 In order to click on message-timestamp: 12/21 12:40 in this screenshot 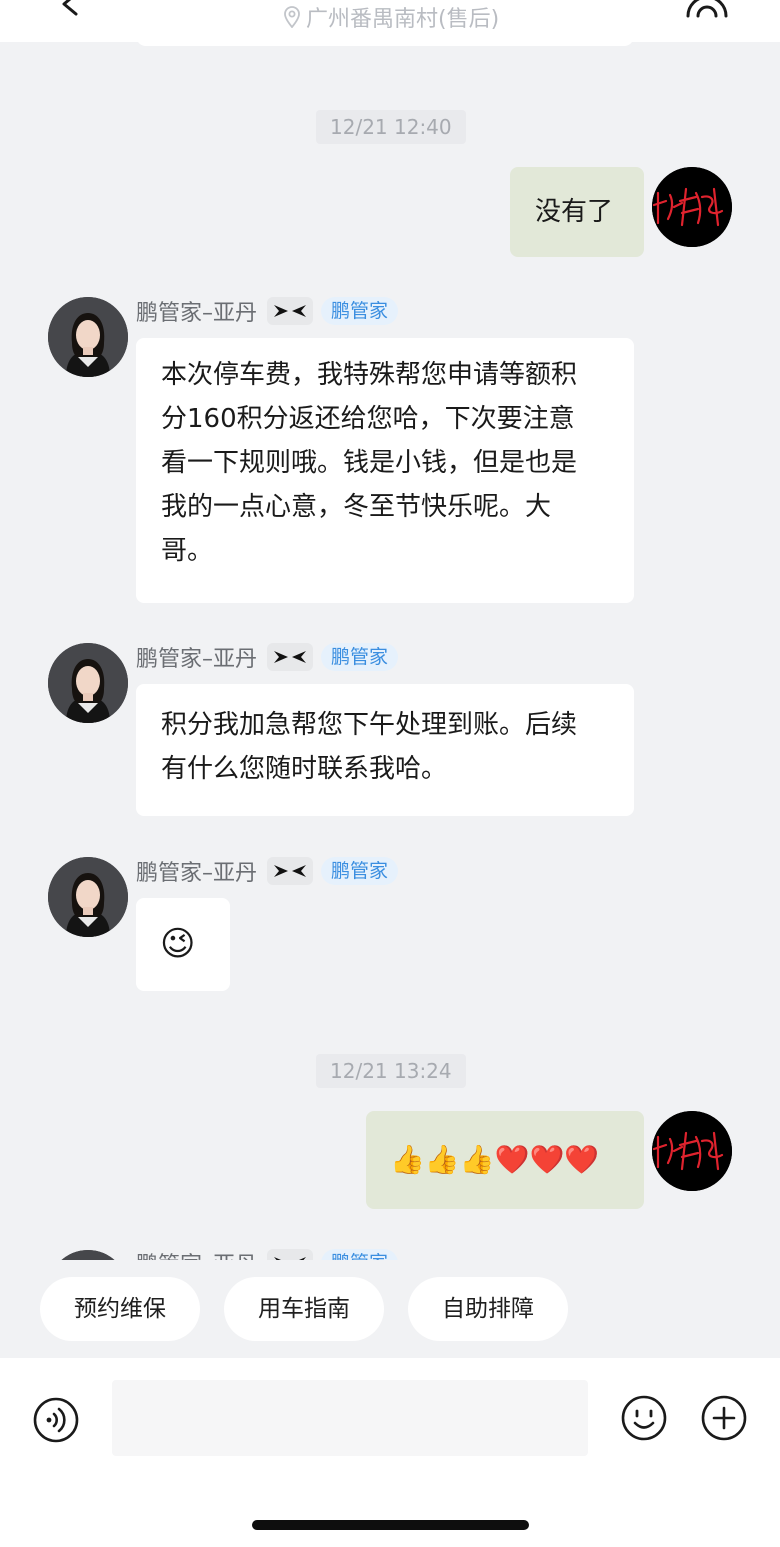, I will do `click(391, 127)`.